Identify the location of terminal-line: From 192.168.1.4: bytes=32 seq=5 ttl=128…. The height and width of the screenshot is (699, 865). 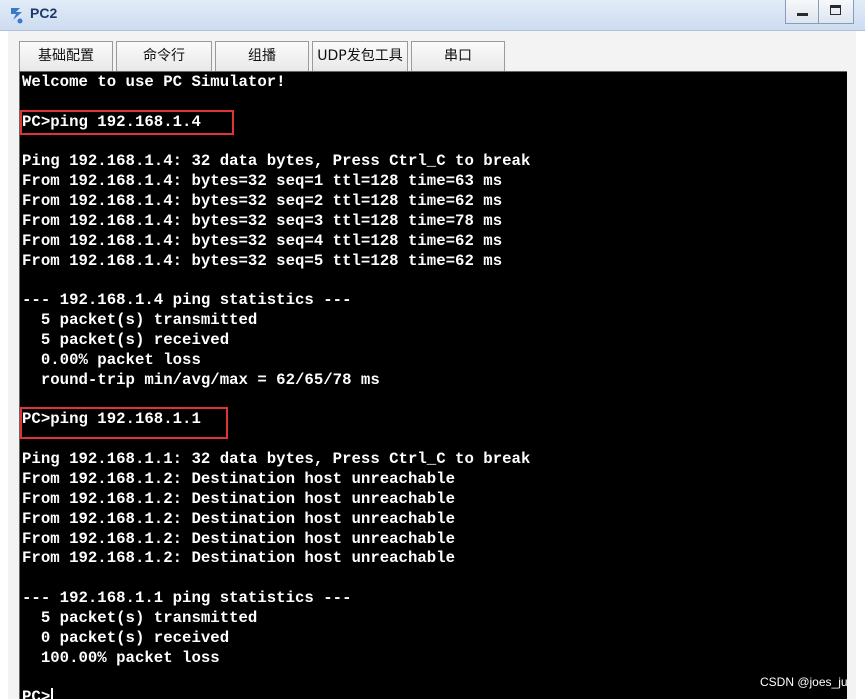
(262, 260).